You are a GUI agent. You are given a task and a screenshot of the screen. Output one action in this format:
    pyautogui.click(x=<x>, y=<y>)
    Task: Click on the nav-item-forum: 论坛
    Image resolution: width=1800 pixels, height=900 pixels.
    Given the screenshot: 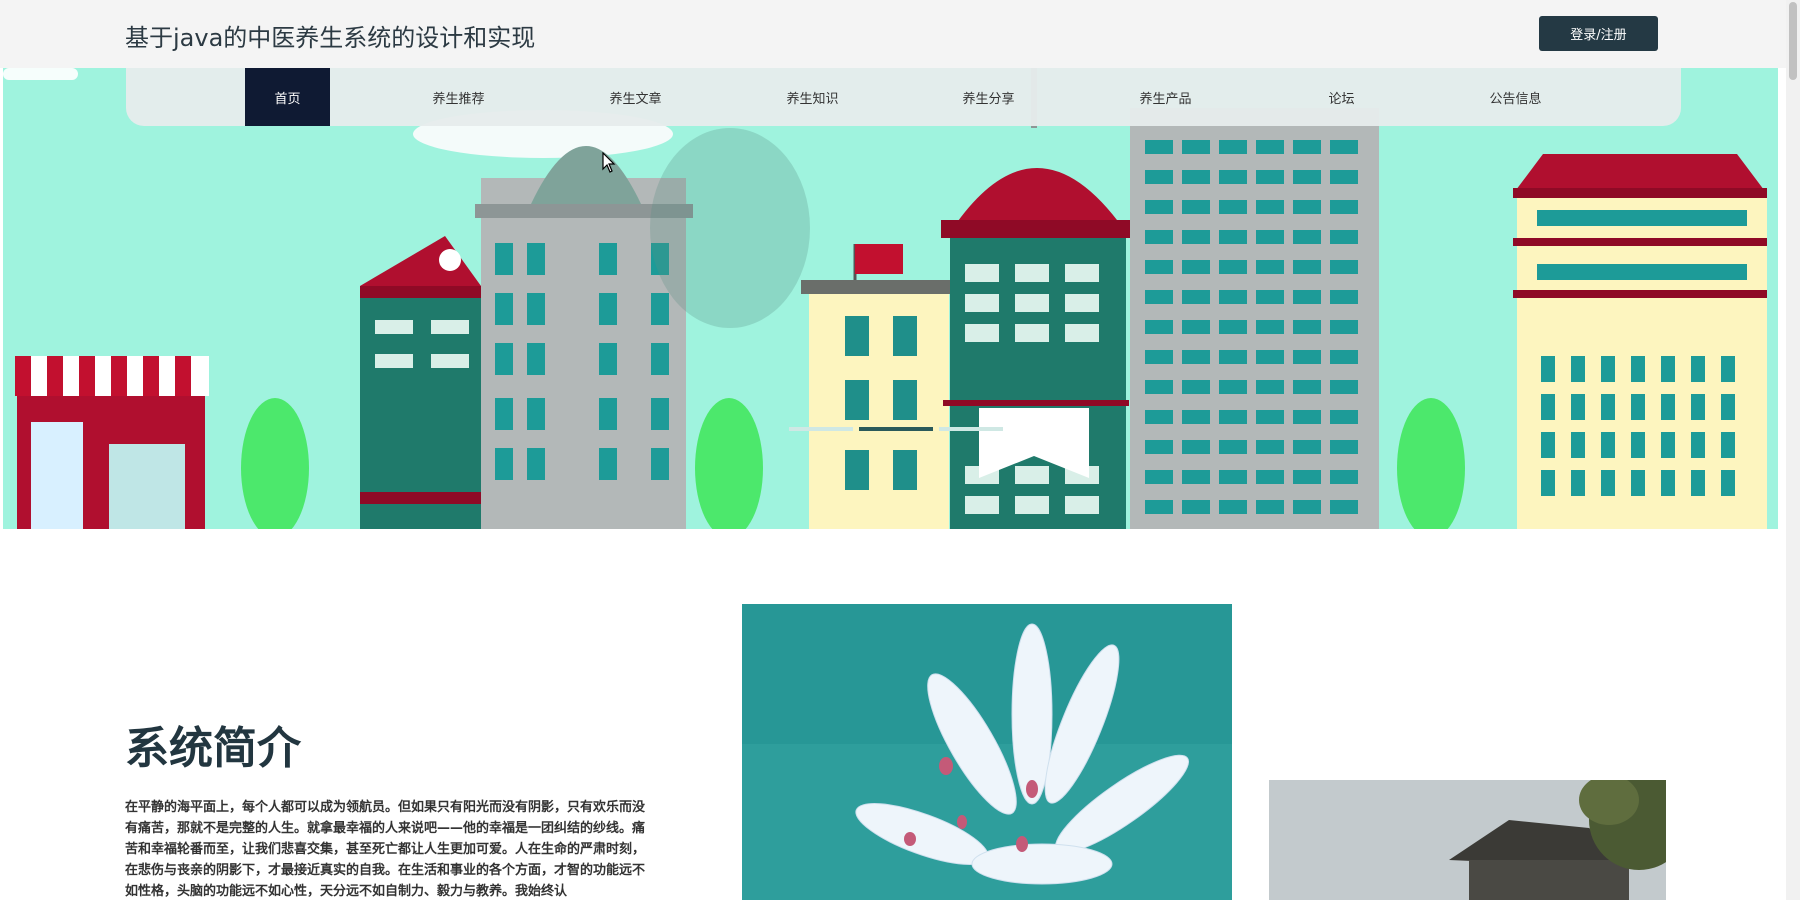 What is the action you would take?
    pyautogui.click(x=1341, y=97)
    